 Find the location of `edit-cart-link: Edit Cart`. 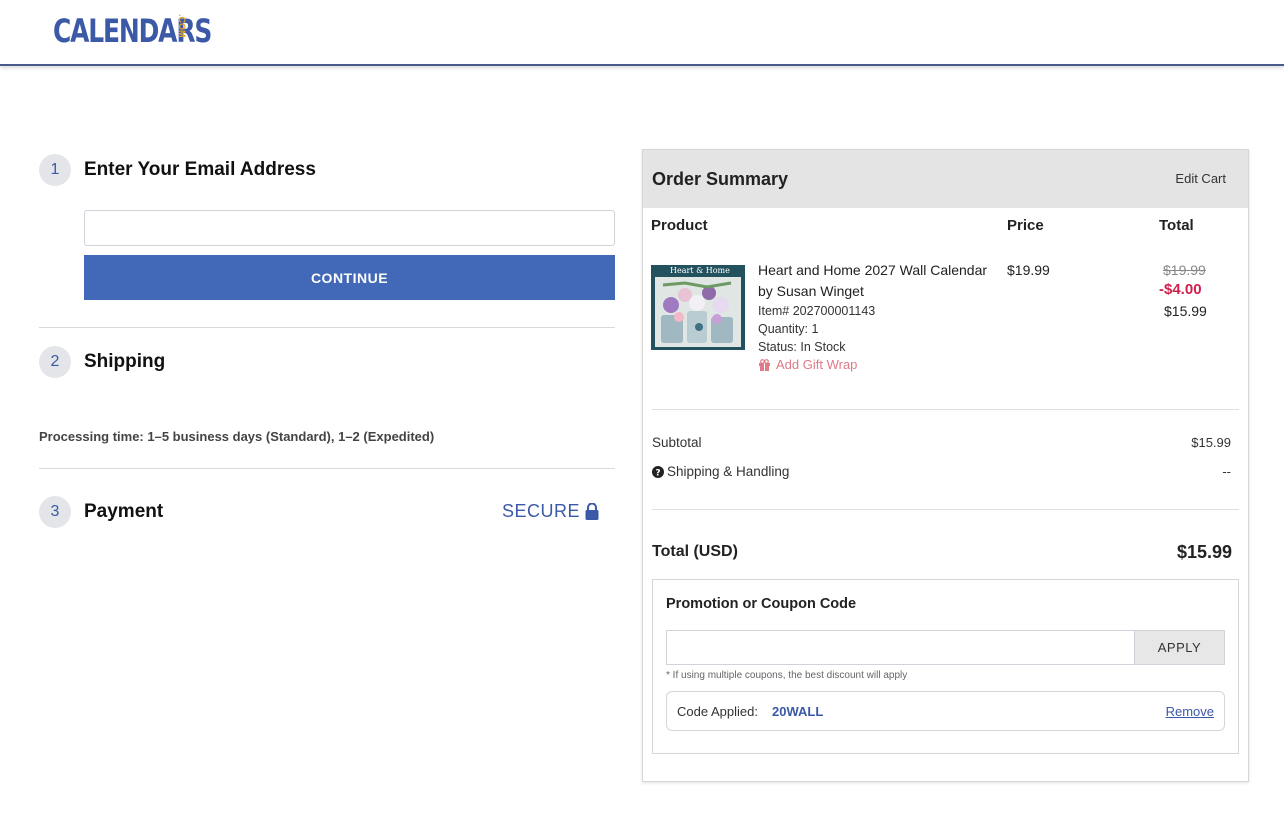

edit-cart-link: Edit Cart is located at coordinates (1200, 178).